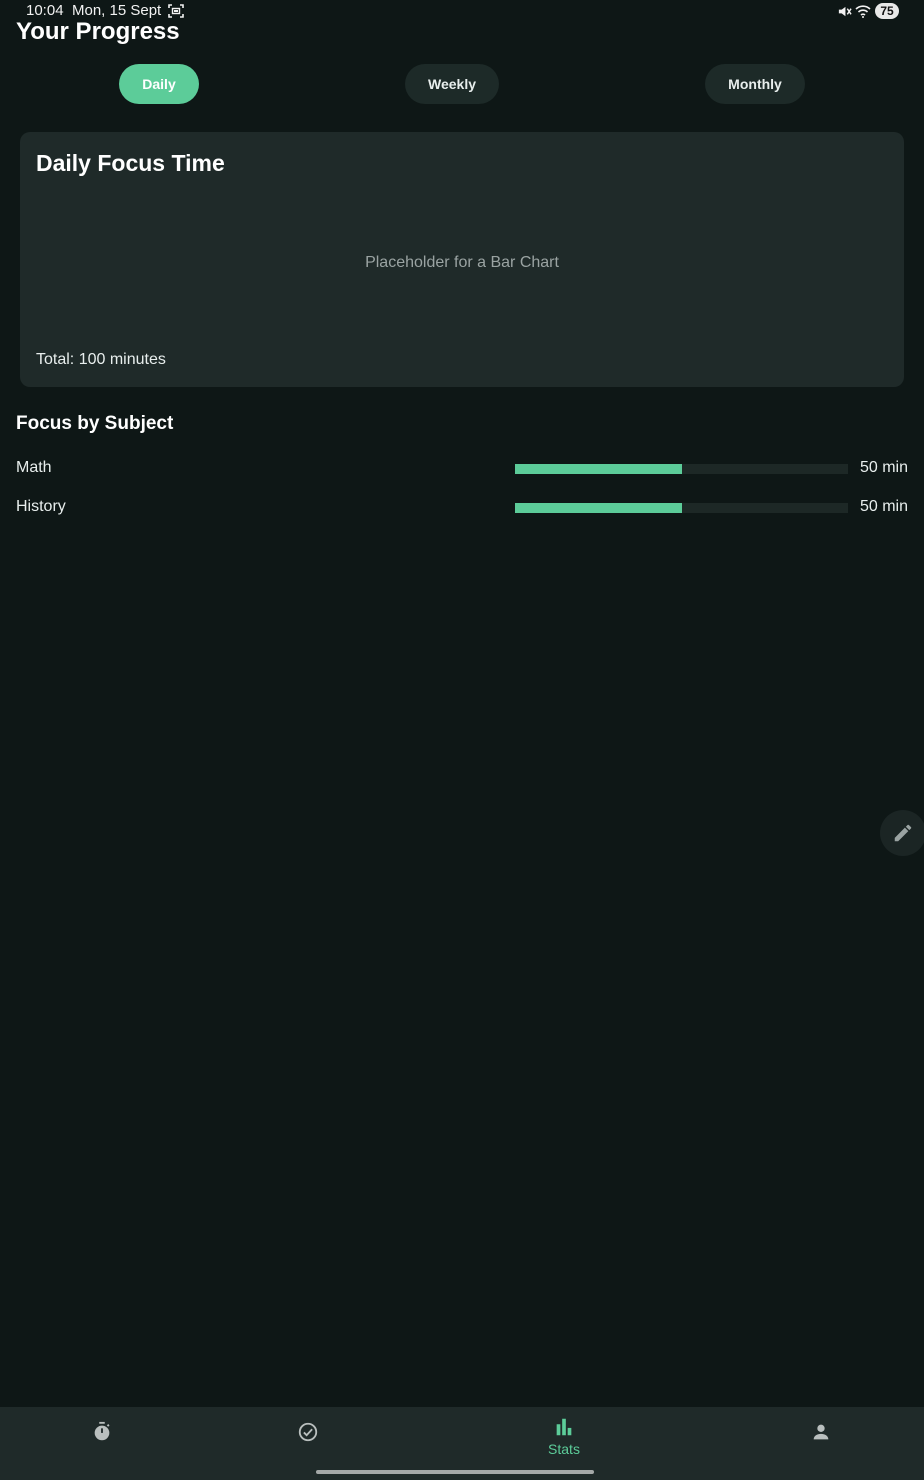 This screenshot has width=924, height=1480. I want to click on status-time: 10:04, so click(45, 10).